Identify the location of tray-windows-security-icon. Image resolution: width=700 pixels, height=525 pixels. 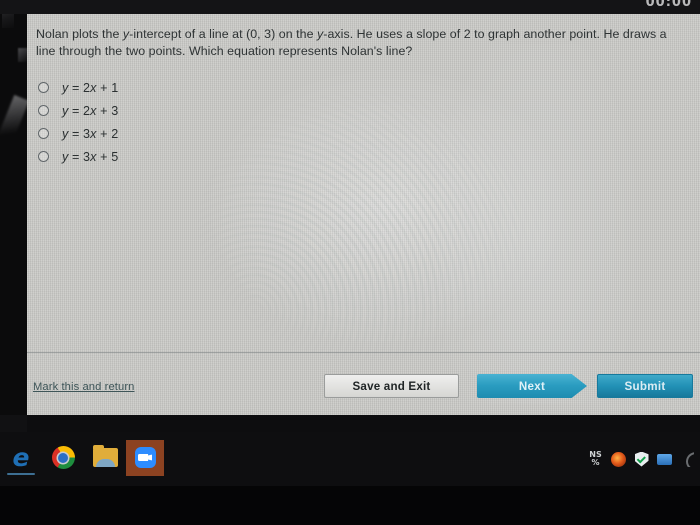
(641, 459).